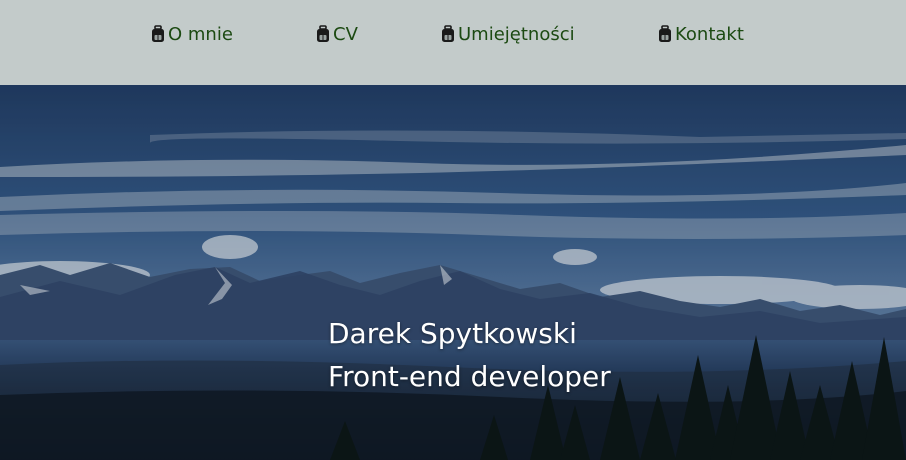  What do you see at coordinates (516, 34) in the screenshot?
I see `nav-item-label: Umiejętności` at bounding box center [516, 34].